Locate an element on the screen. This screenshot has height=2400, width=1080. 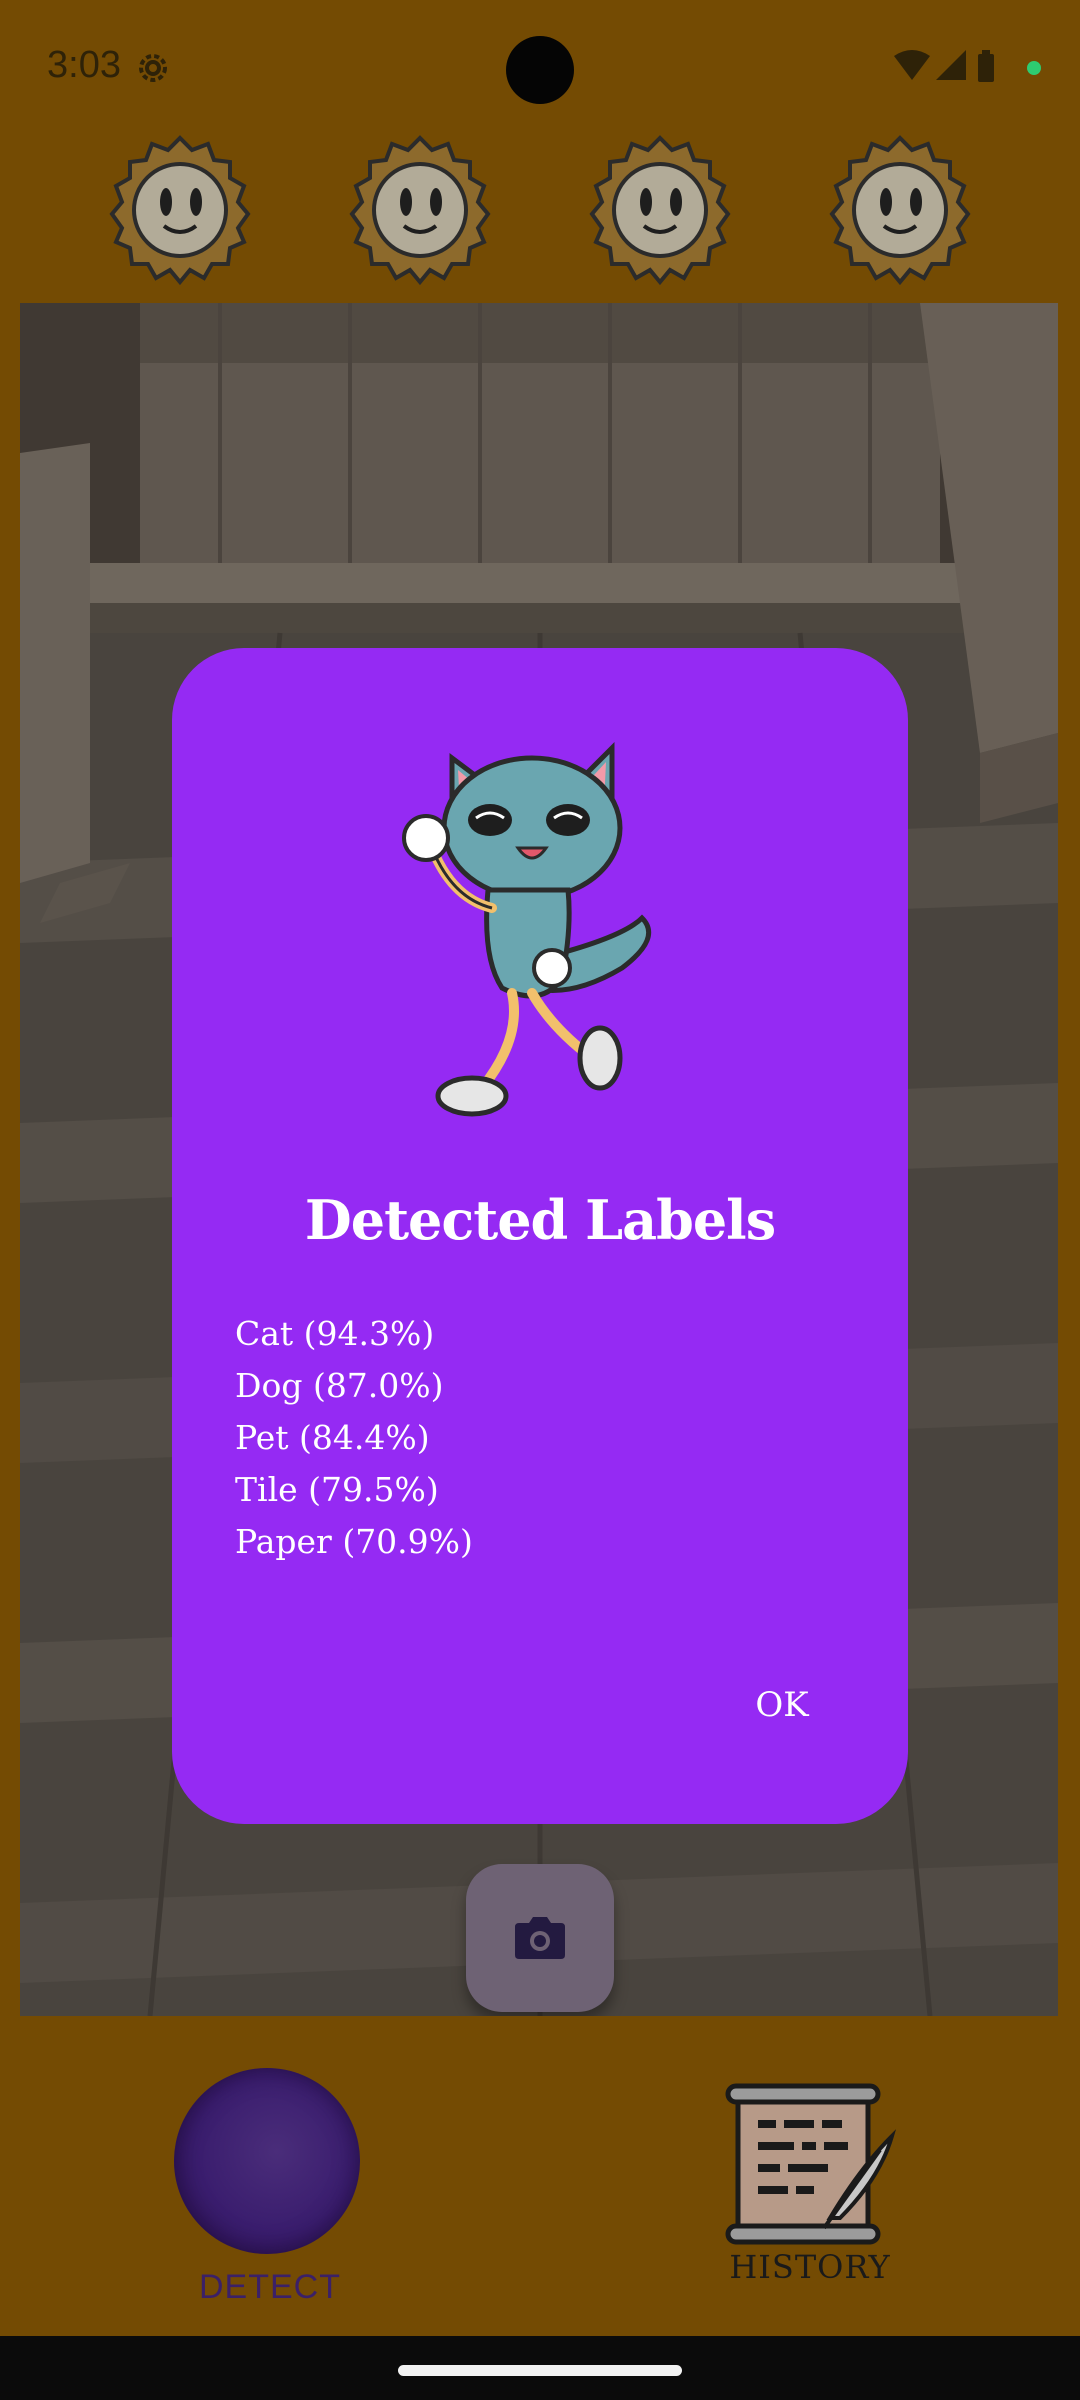
label-item: Cat (94.3%) is located at coordinates (335, 1333).